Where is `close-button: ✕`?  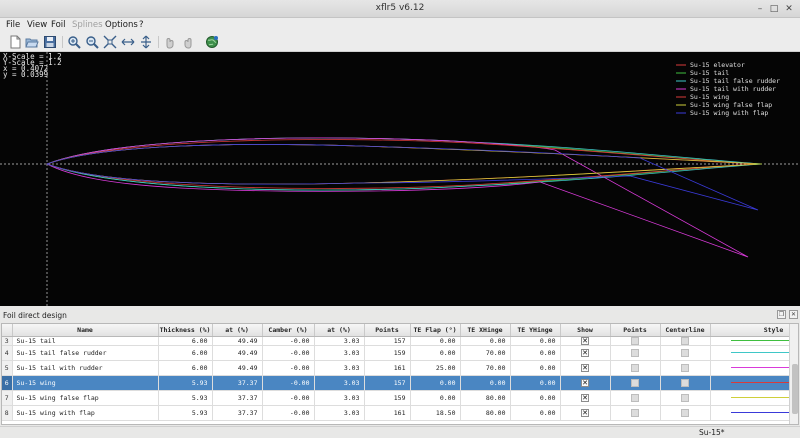 close-button: ✕ is located at coordinates (789, 9).